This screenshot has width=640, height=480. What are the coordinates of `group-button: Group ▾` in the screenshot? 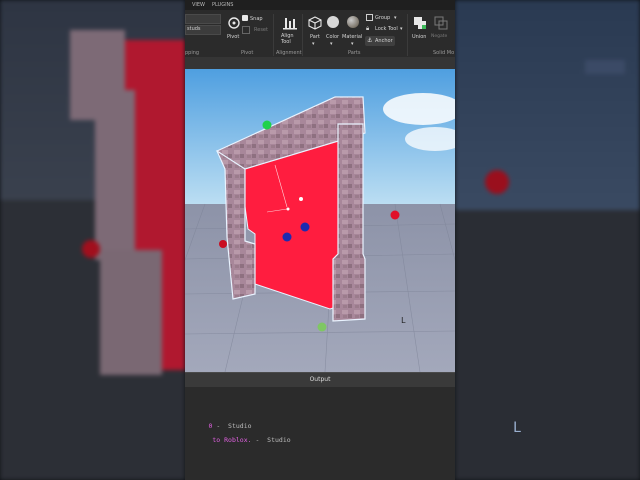 It's located at (386, 18).